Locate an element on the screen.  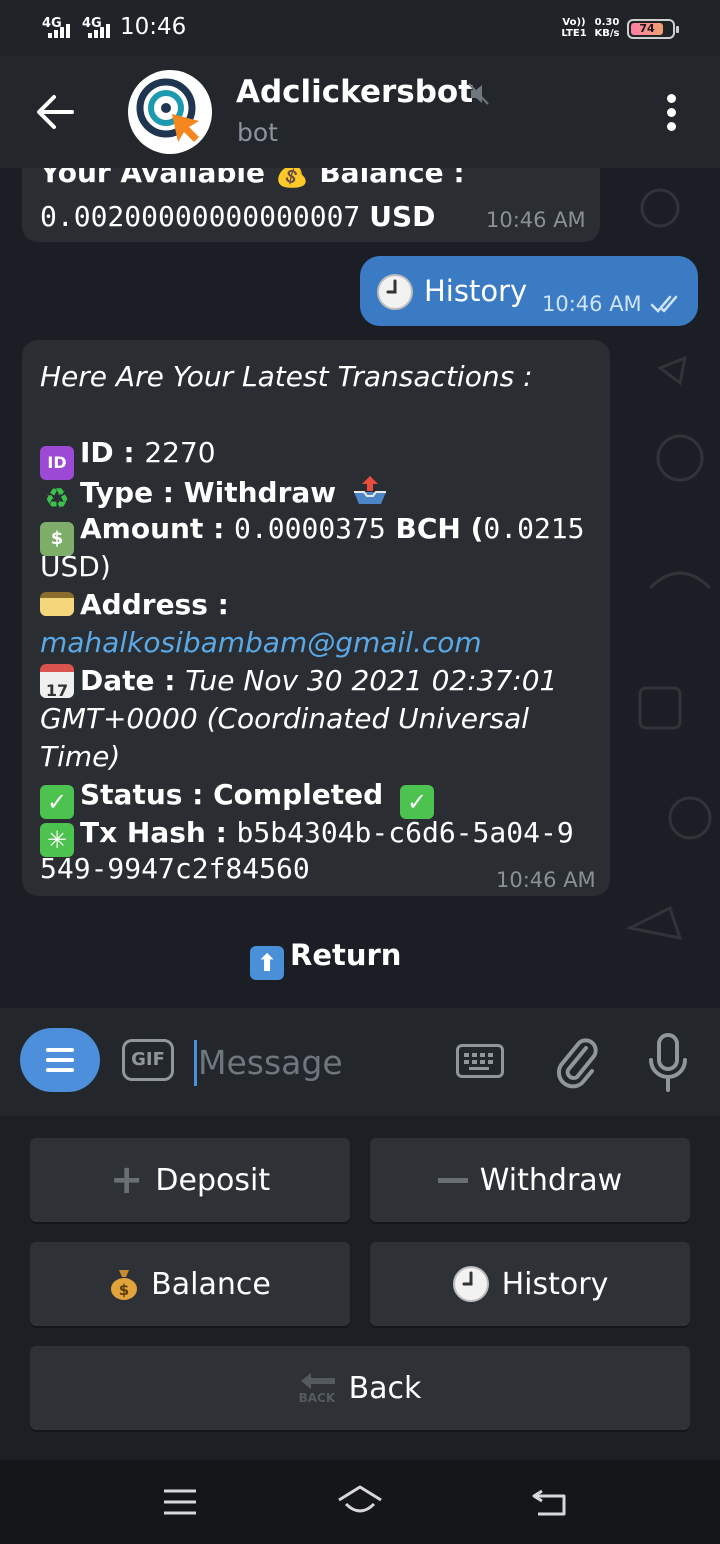
balance-value-line: 0.00200000000000007 USD is located at coordinates (237, 216).